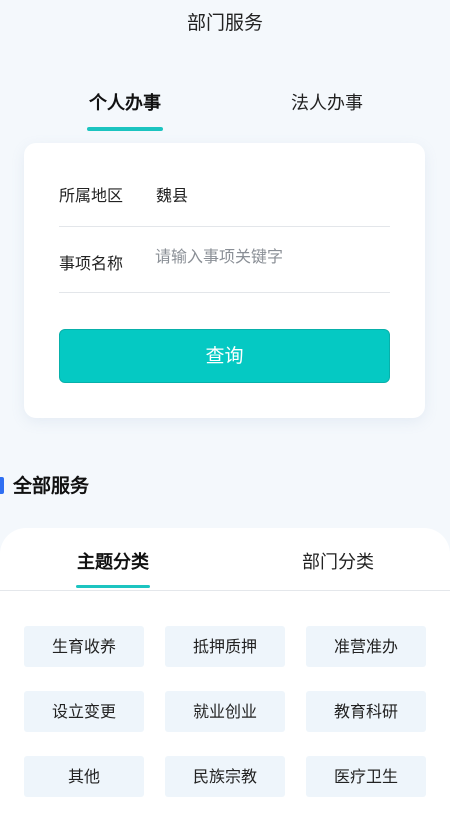 The height and width of the screenshot is (818, 450). Describe the element at coordinates (224, 356) in the screenshot. I see `query-button: 查询` at that location.